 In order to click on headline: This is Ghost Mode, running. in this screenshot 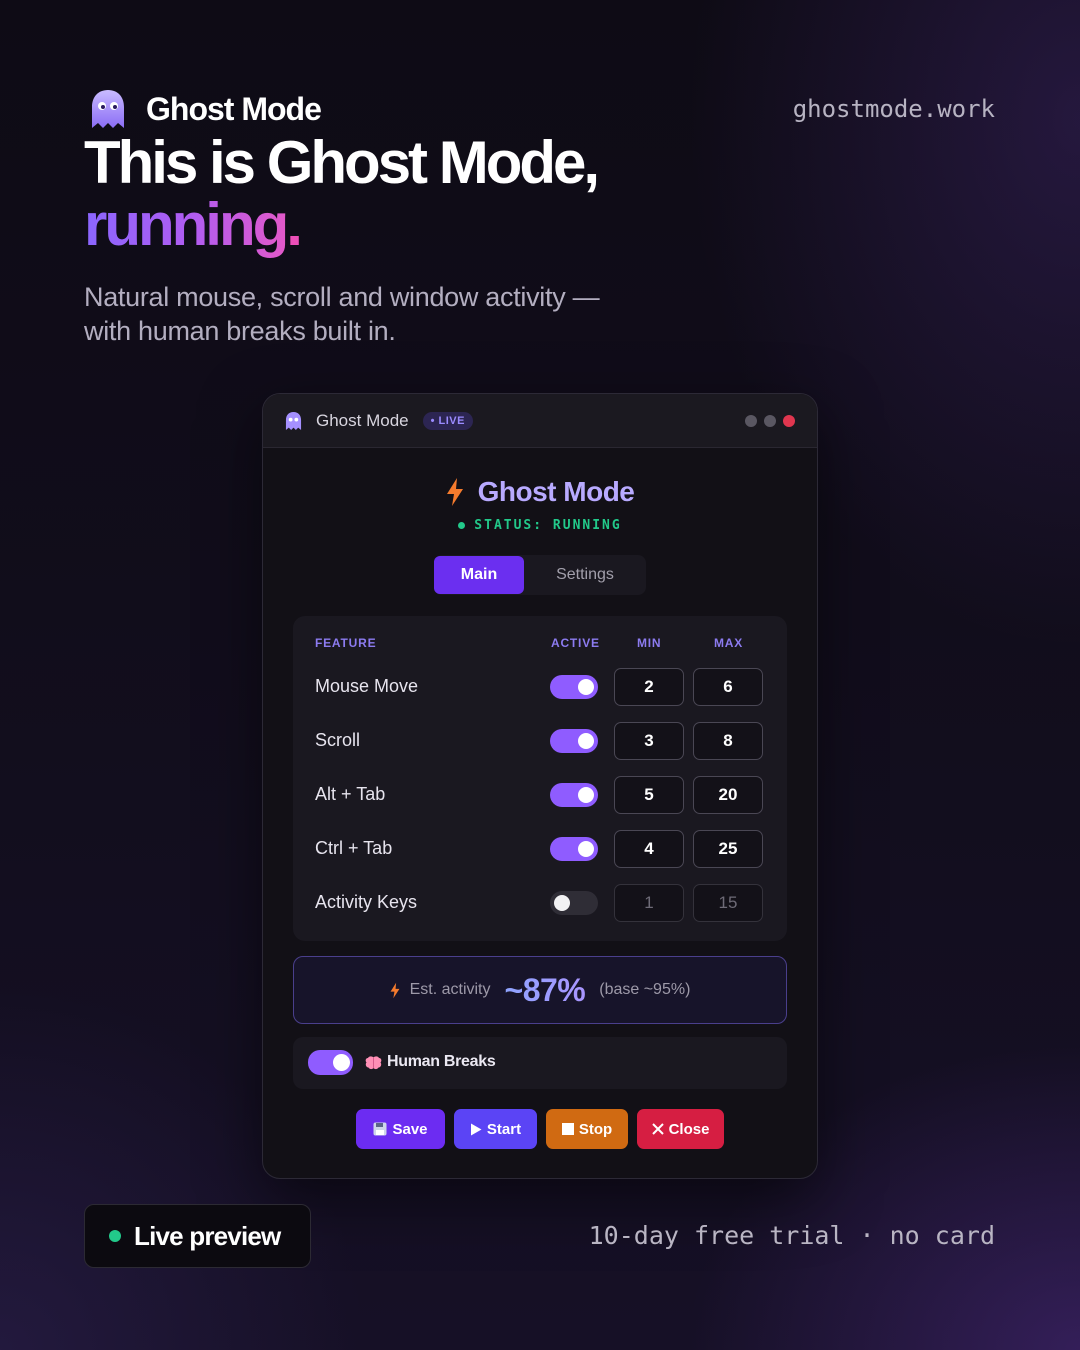, I will do `click(342, 192)`.